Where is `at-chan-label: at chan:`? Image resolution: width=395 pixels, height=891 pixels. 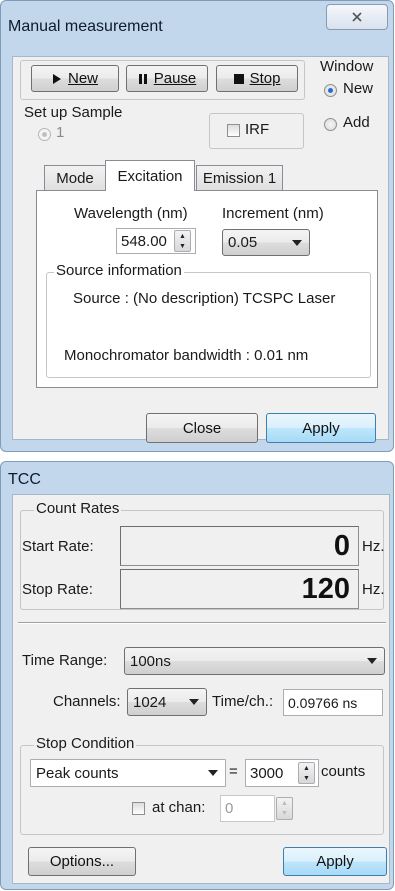 at-chan-label: at chan: is located at coordinates (179, 807).